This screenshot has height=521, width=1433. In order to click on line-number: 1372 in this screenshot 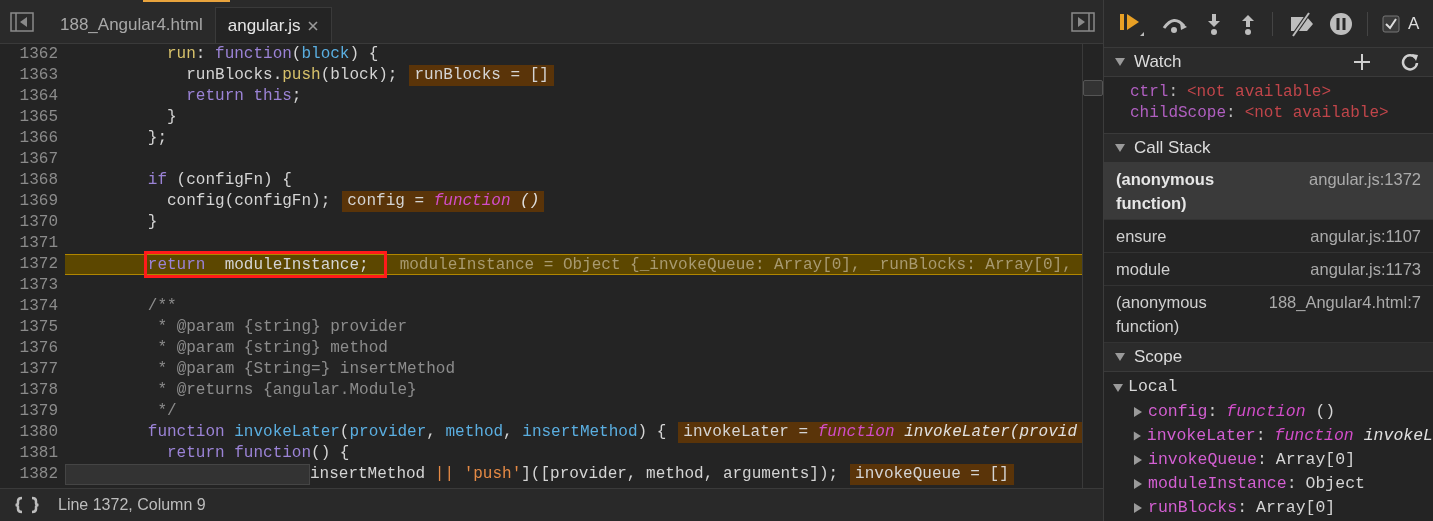, I will do `click(38, 264)`.